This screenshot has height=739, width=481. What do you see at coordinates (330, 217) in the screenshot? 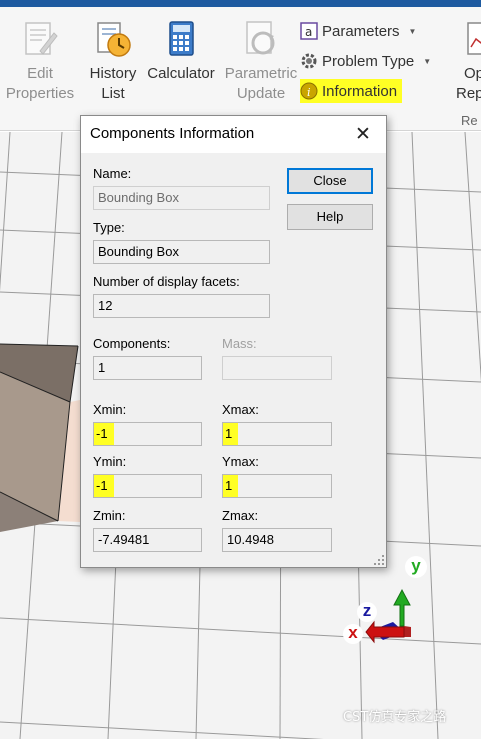
I see `help-button: Help` at bounding box center [330, 217].